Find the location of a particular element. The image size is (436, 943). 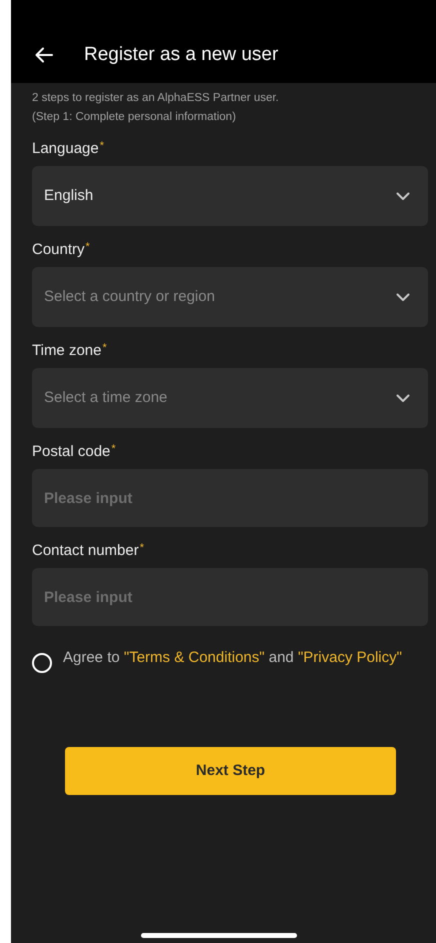

page-title: Register as a new user is located at coordinates (181, 55).